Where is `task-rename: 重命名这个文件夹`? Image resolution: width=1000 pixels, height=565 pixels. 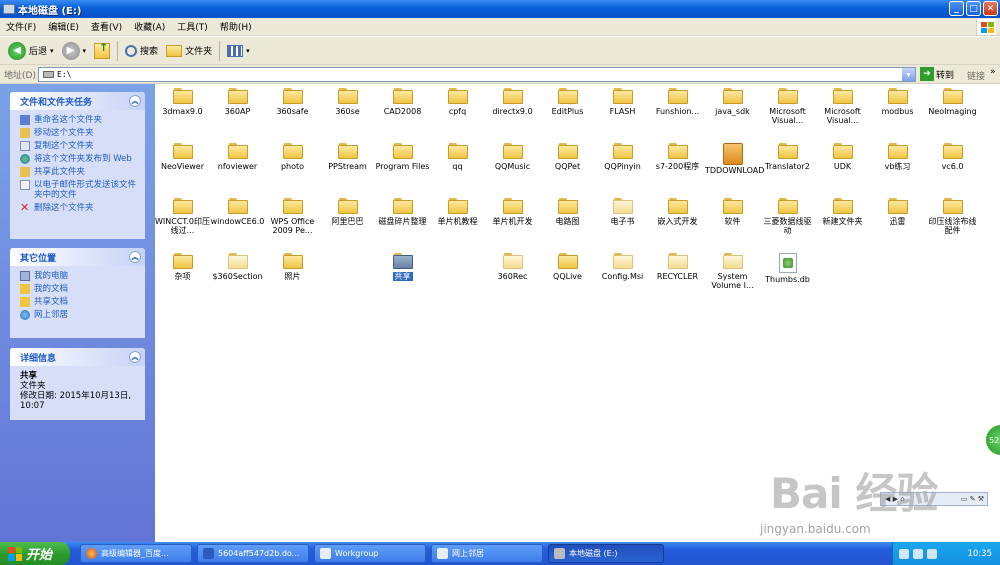 task-rename: 重命名这个文件夹 is located at coordinates (79, 120).